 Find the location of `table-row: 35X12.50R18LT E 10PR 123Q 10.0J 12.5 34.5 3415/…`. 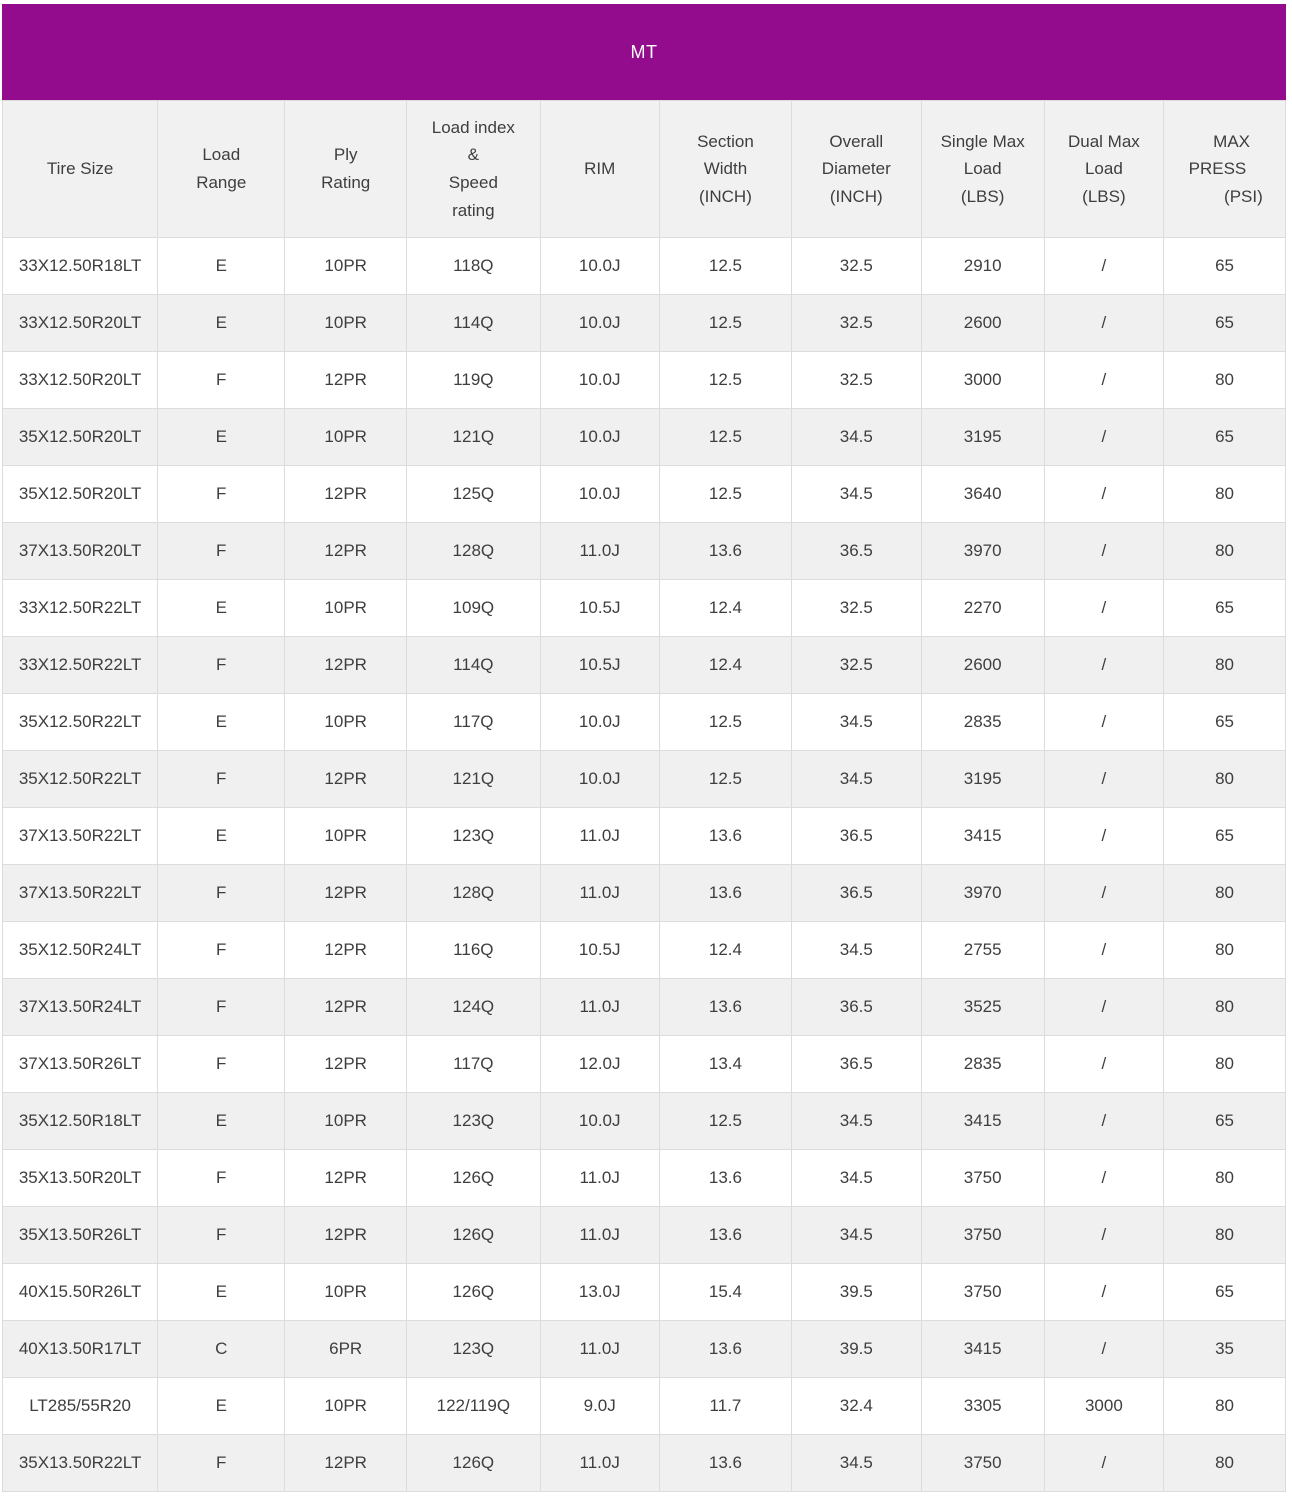

table-row: 35X12.50R18LT E 10PR 123Q 10.0J 12.5 34.5 3415/… is located at coordinates (643, 1121).